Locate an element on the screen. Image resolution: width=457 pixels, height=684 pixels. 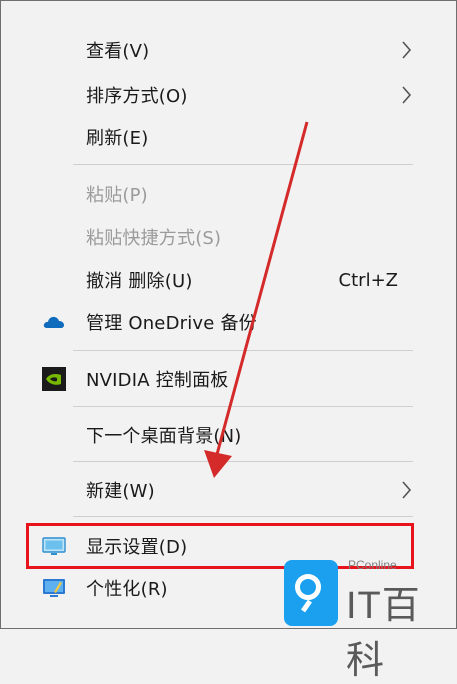
menu-item-manage-onedrive-backup: 管理 OneDrive 备份 is located at coordinates (226, 322).